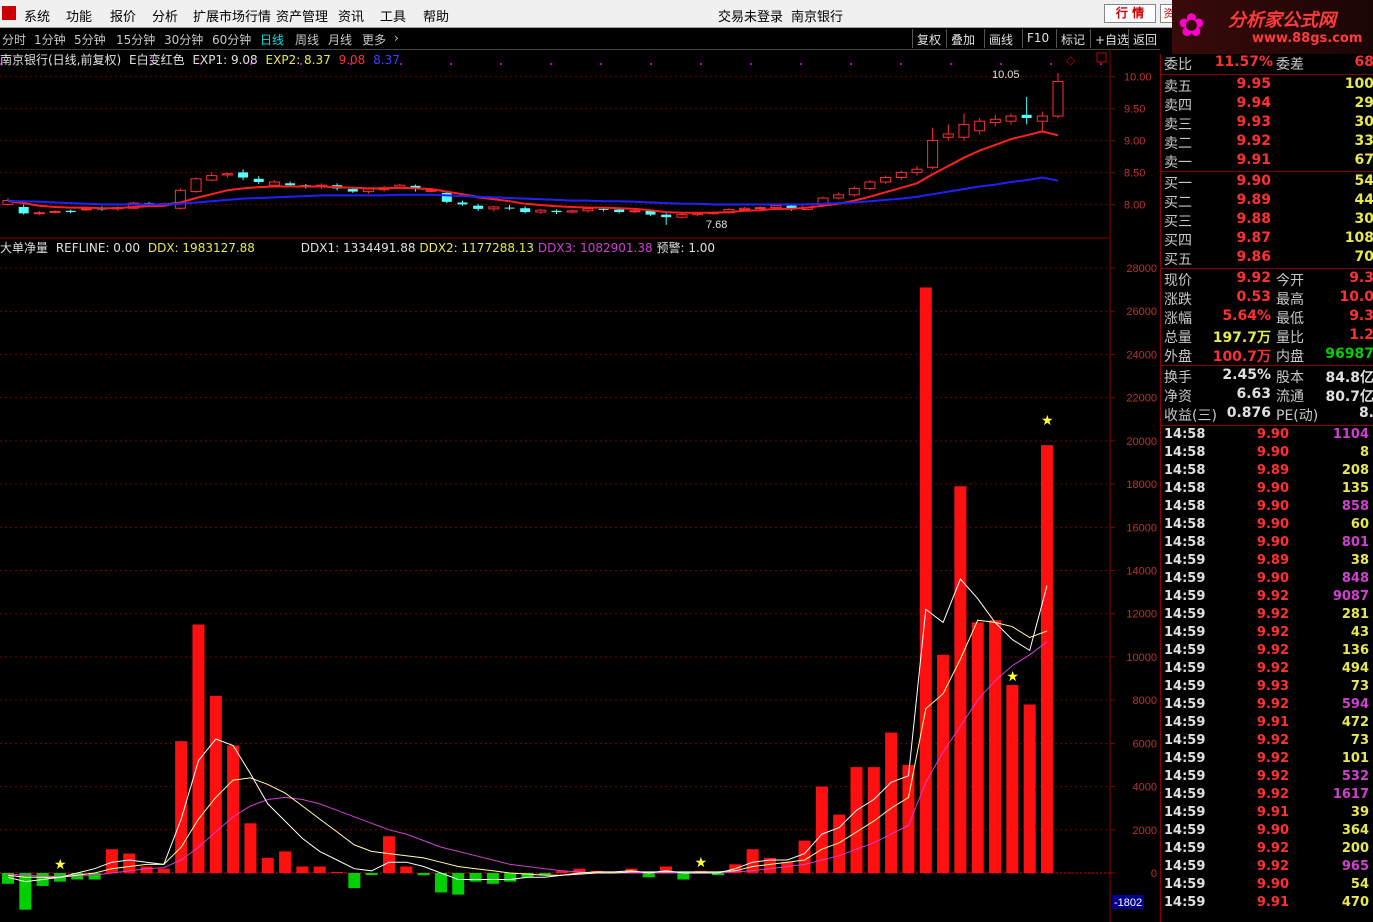  What do you see at coordinates (232, 15) in the screenshot?
I see `menu-extended-market: 扩展市场行情` at bounding box center [232, 15].